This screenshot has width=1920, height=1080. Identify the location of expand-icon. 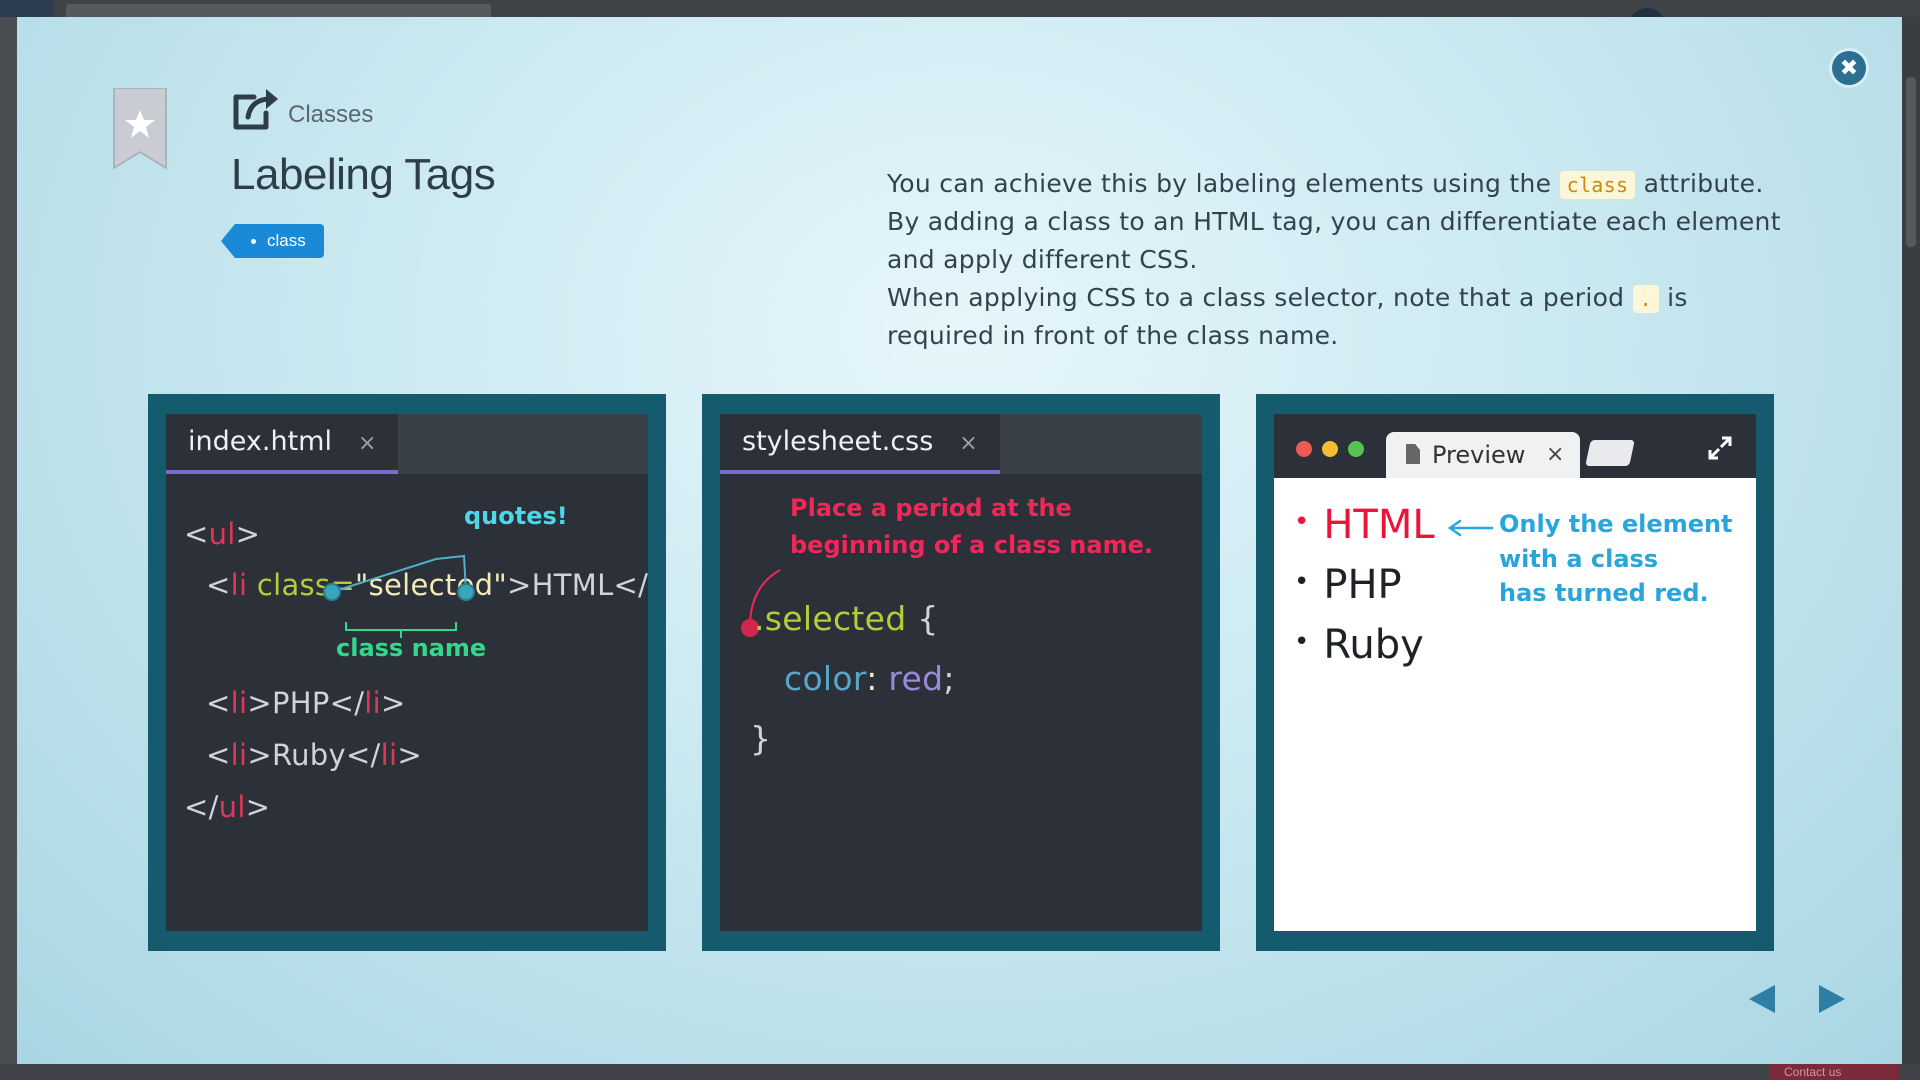
(1720, 448).